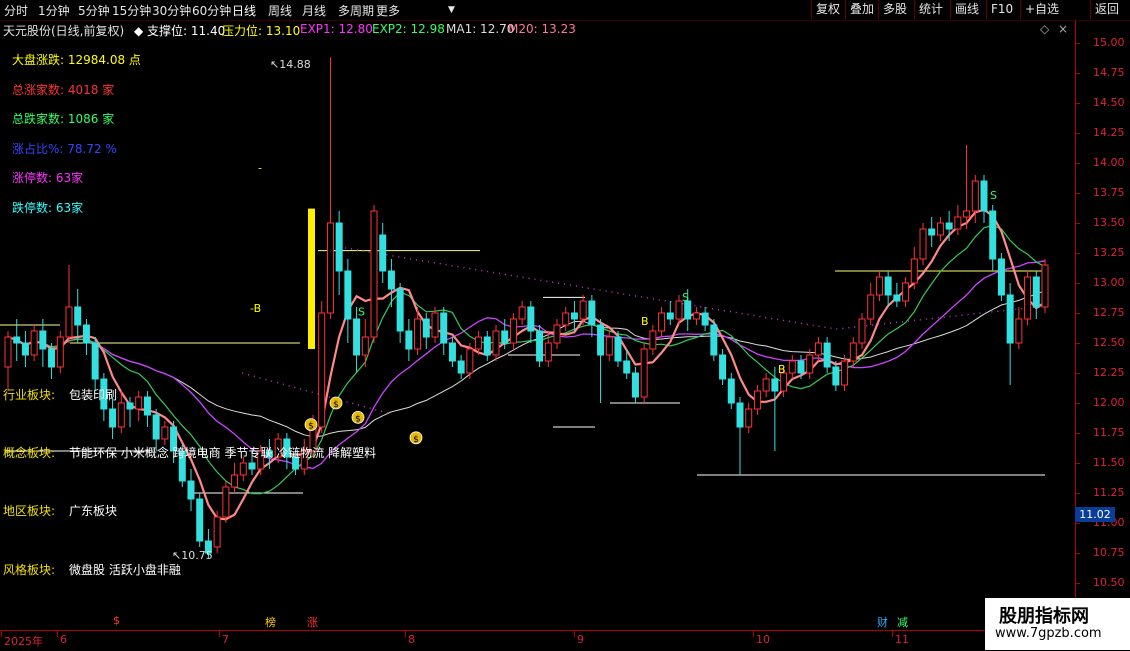  Describe the element at coordinates (312, 622) in the screenshot. I see `event-marker: 涨` at that location.